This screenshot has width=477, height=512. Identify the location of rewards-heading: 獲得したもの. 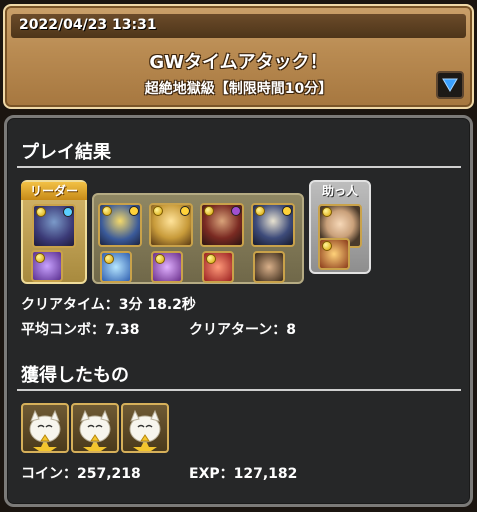
(75, 375).